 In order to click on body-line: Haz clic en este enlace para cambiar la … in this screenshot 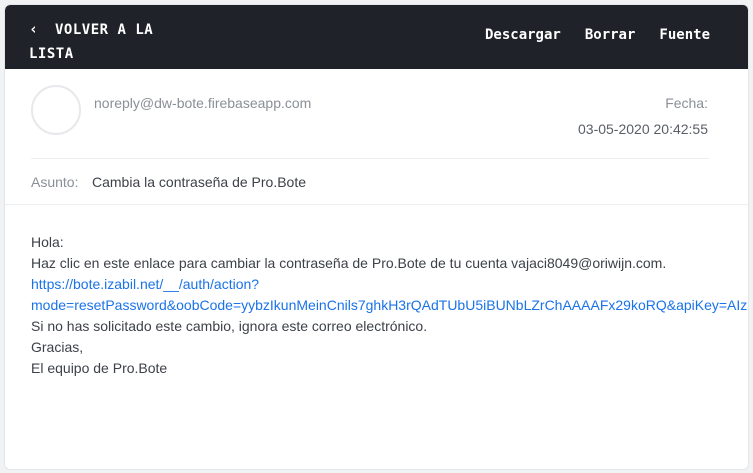, I will do `click(349, 263)`.